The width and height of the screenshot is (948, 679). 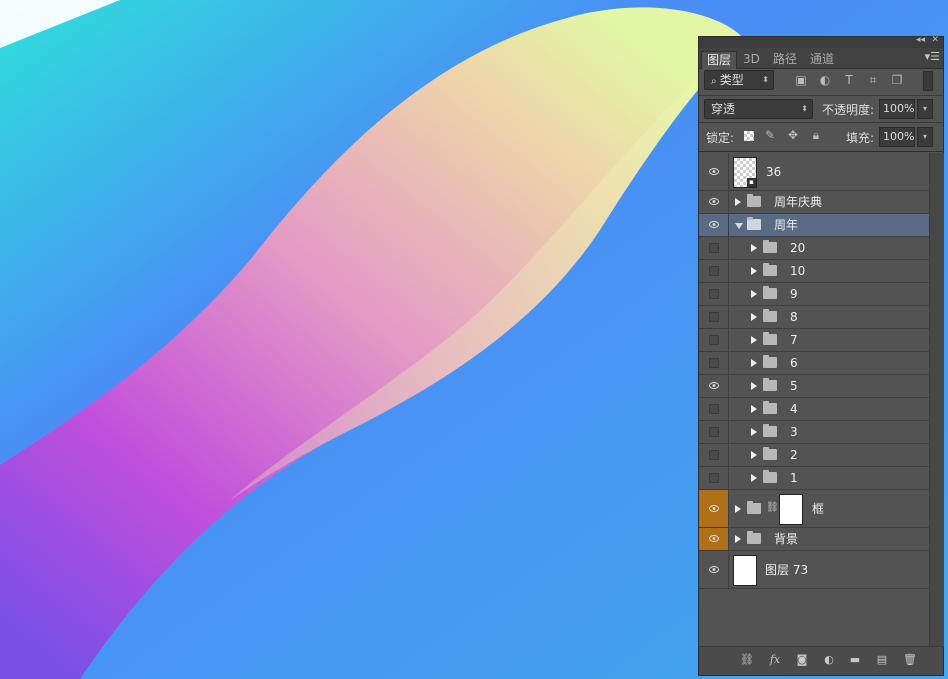 I want to click on add-mask-icon: ◙, so click(x=802, y=660).